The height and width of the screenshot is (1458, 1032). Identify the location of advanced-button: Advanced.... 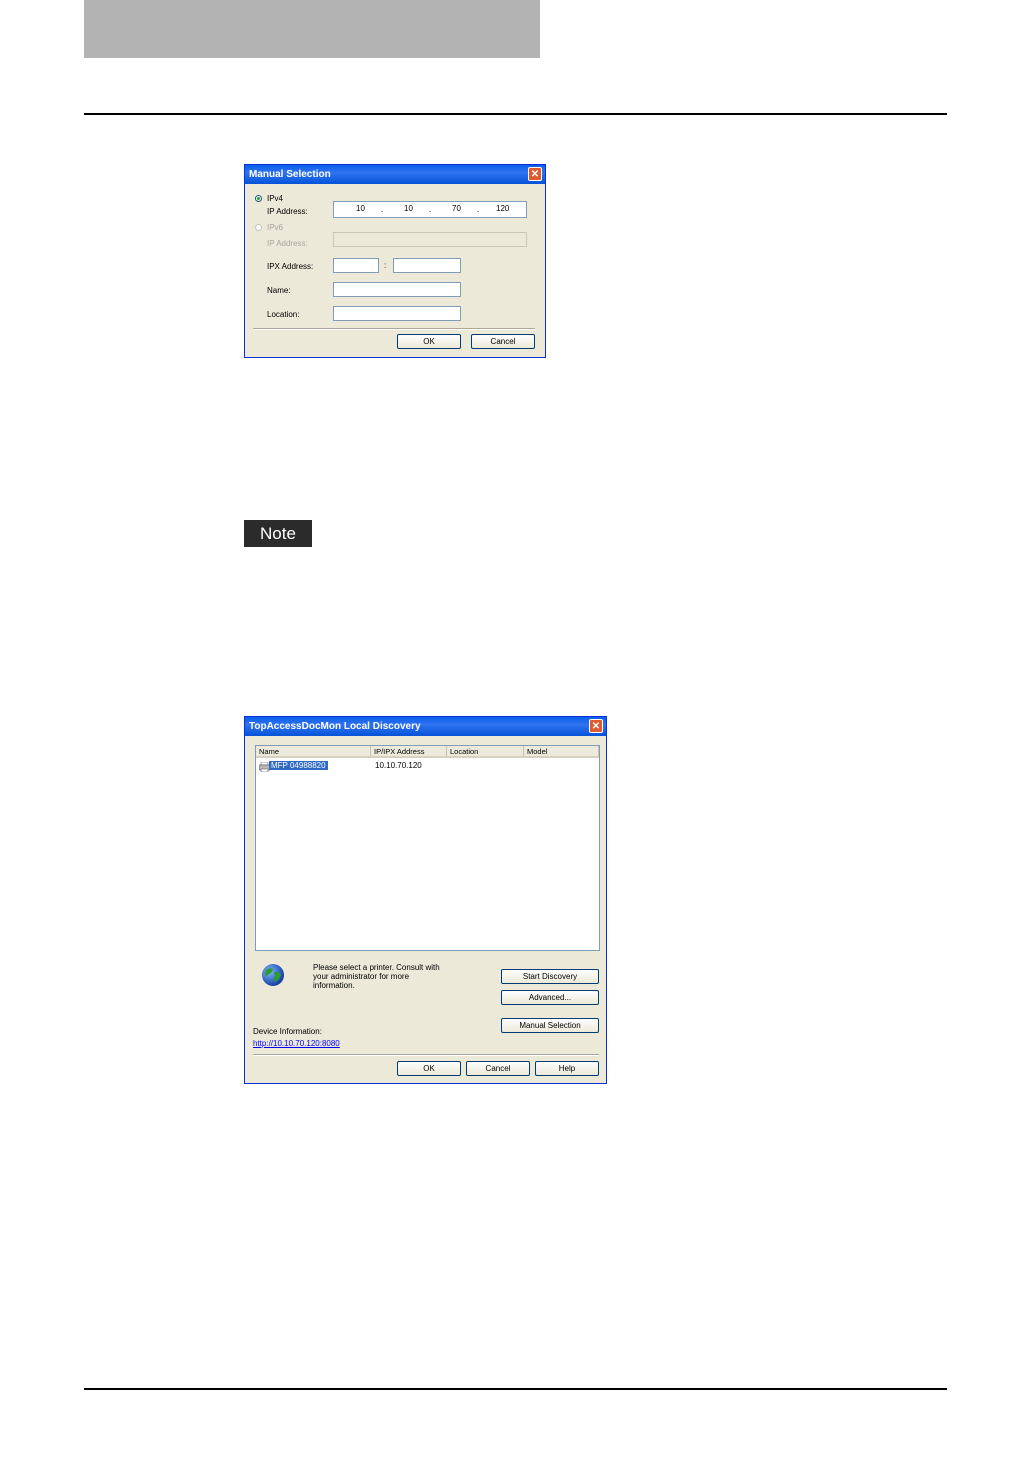
(550, 997).